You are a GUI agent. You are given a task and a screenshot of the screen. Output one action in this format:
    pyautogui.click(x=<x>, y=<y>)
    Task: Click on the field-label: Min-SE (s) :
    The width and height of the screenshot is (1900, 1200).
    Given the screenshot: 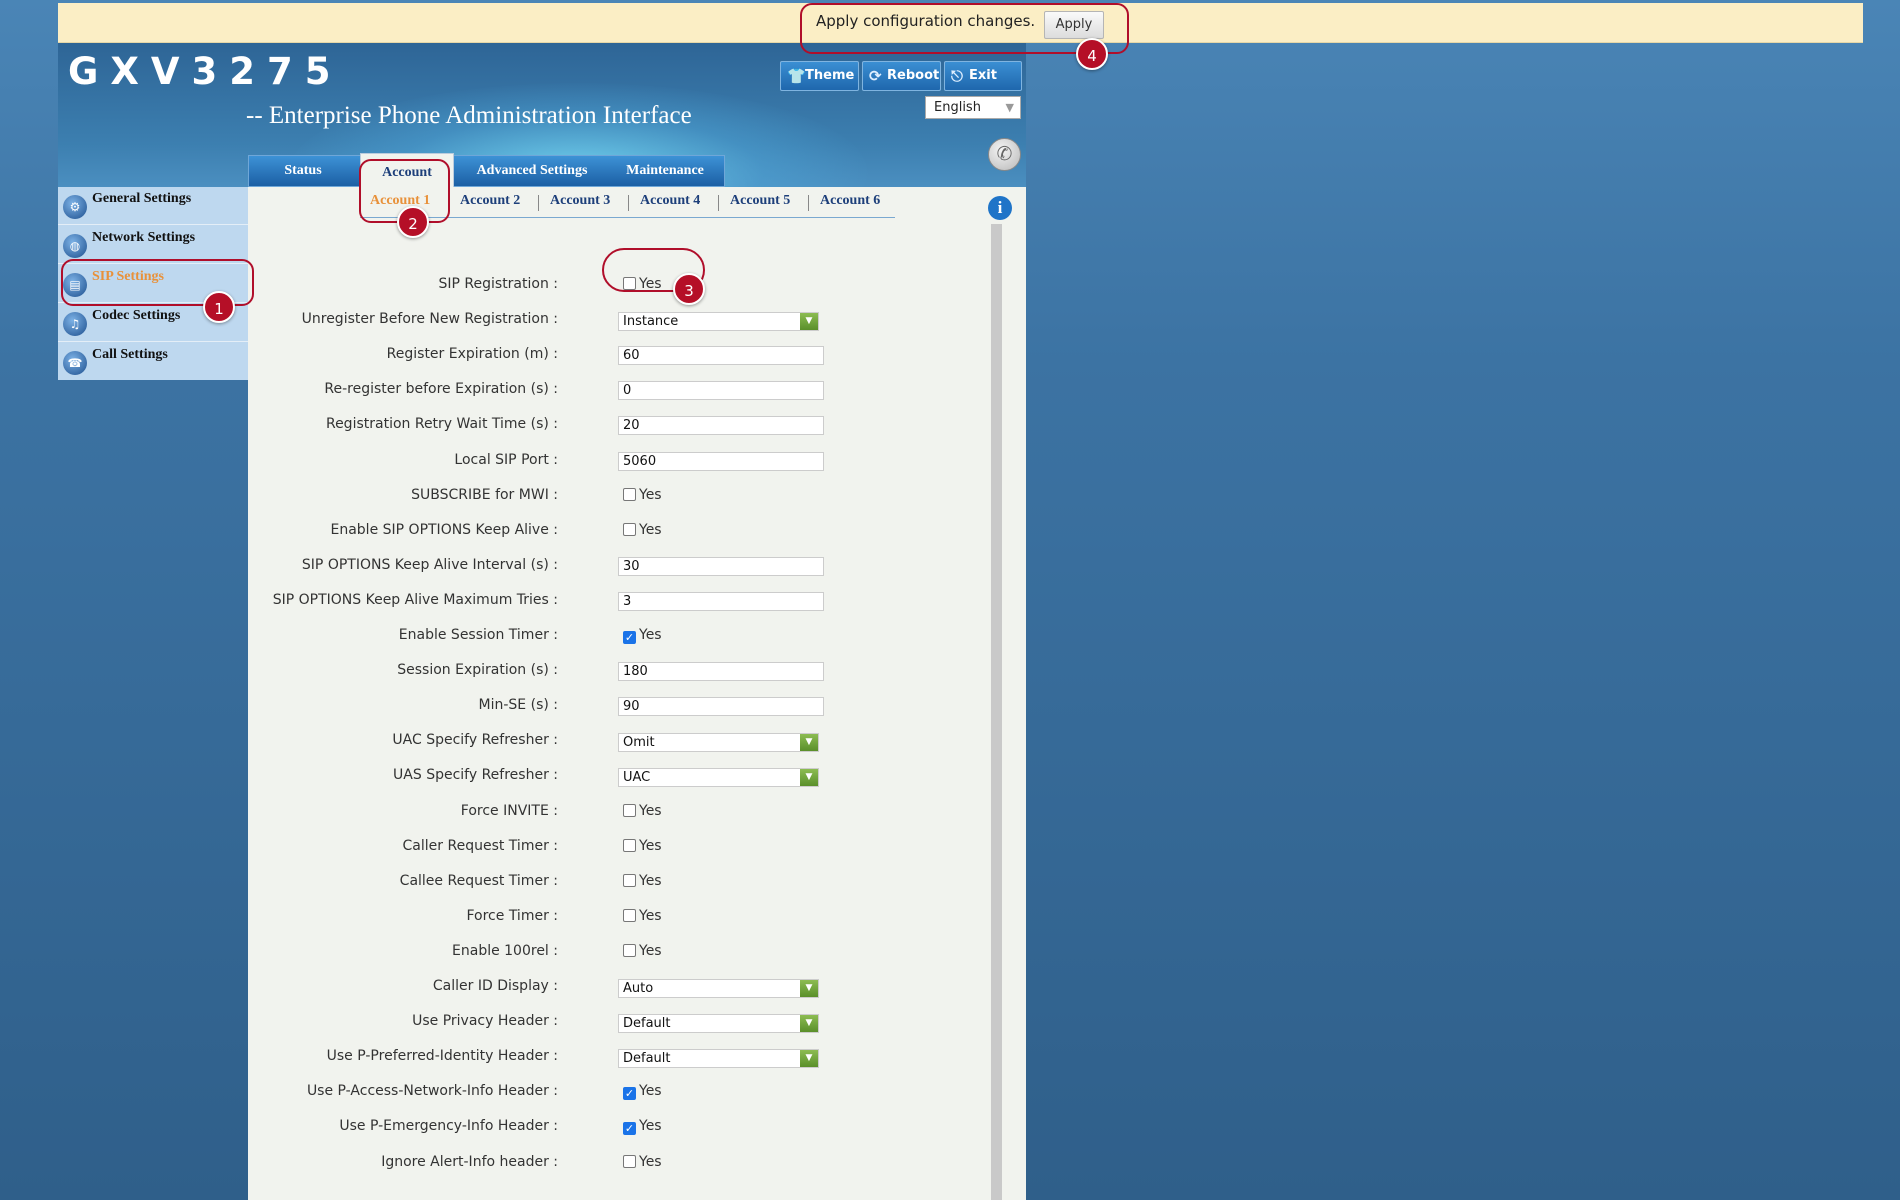 What is the action you would take?
    pyautogui.click(x=518, y=705)
    